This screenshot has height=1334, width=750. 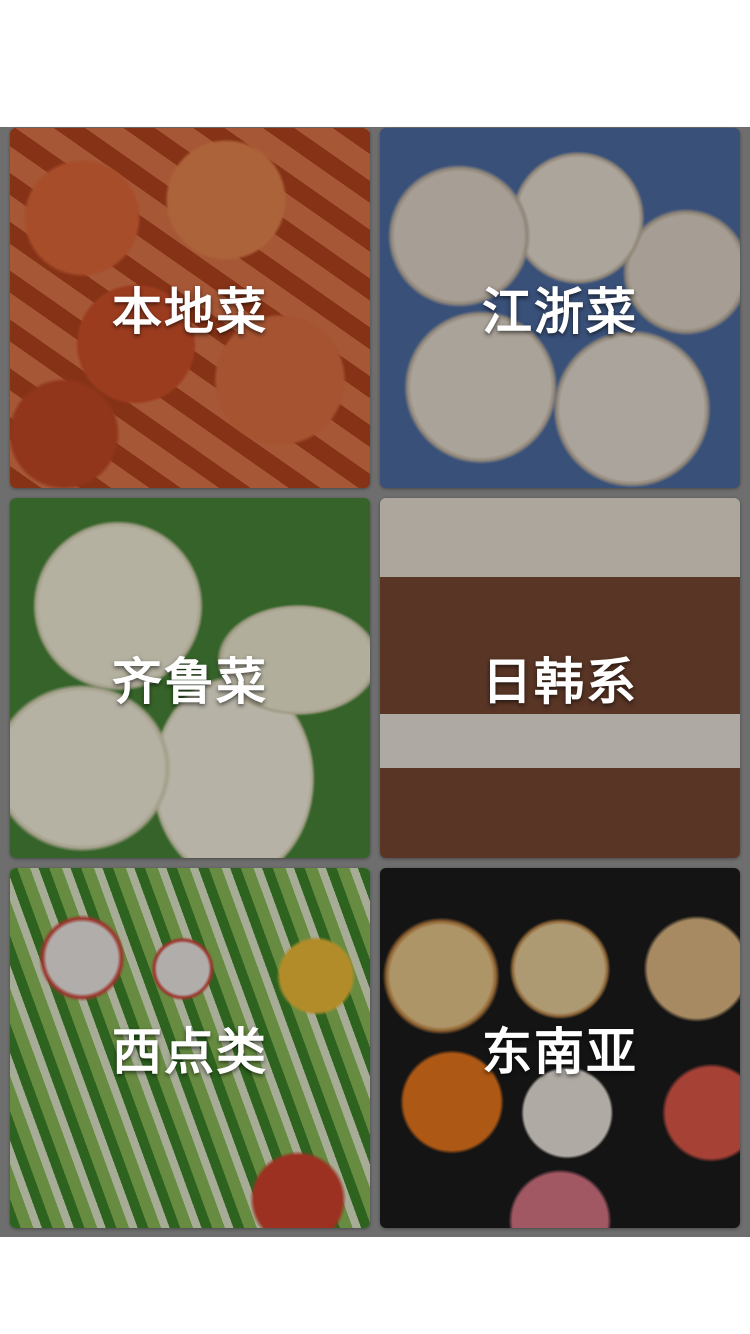 I want to click on category-tile-southeast-asia: 东南亚, so click(x=560, y=1048).